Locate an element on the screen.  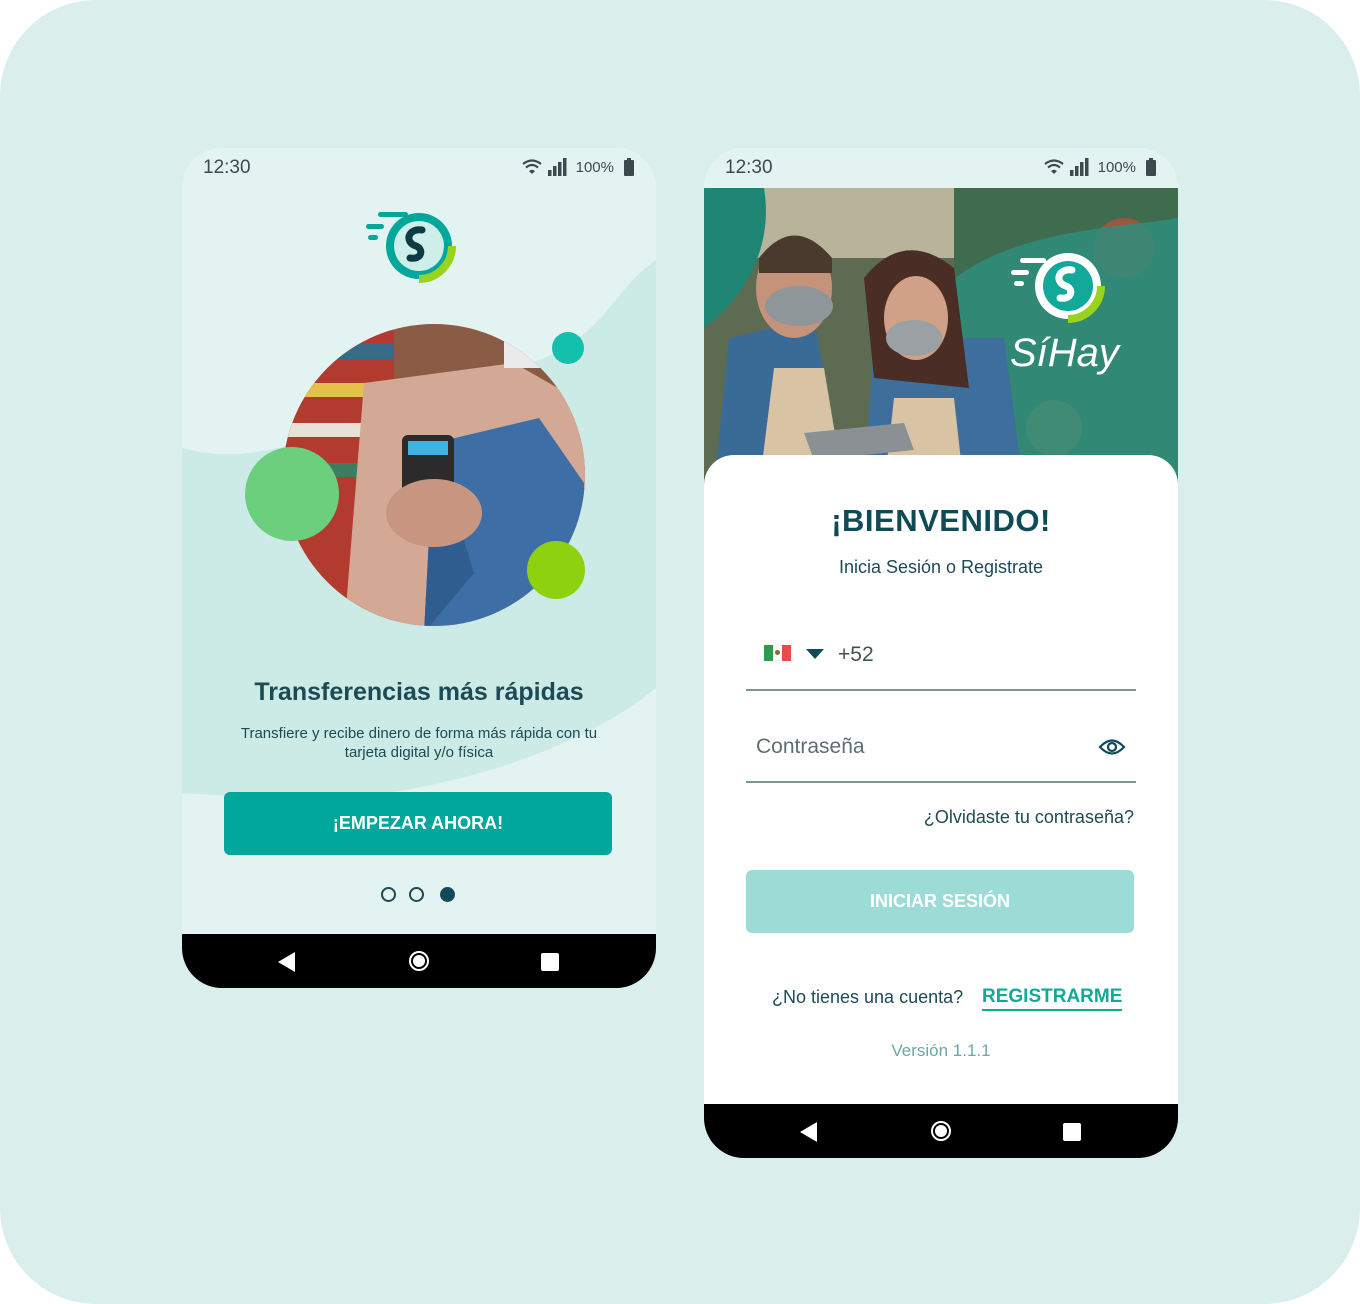
page-indicator is located at coordinates (421, 895).